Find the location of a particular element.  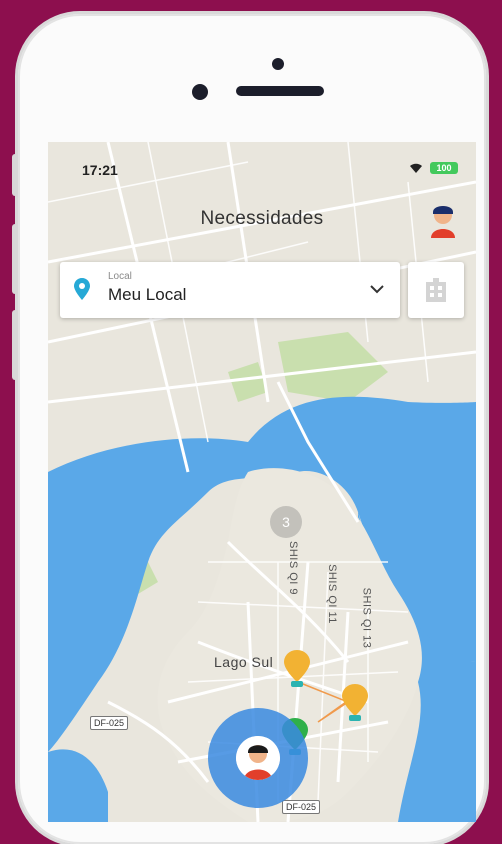

user-location-avatar-icon is located at coordinates (258, 758).